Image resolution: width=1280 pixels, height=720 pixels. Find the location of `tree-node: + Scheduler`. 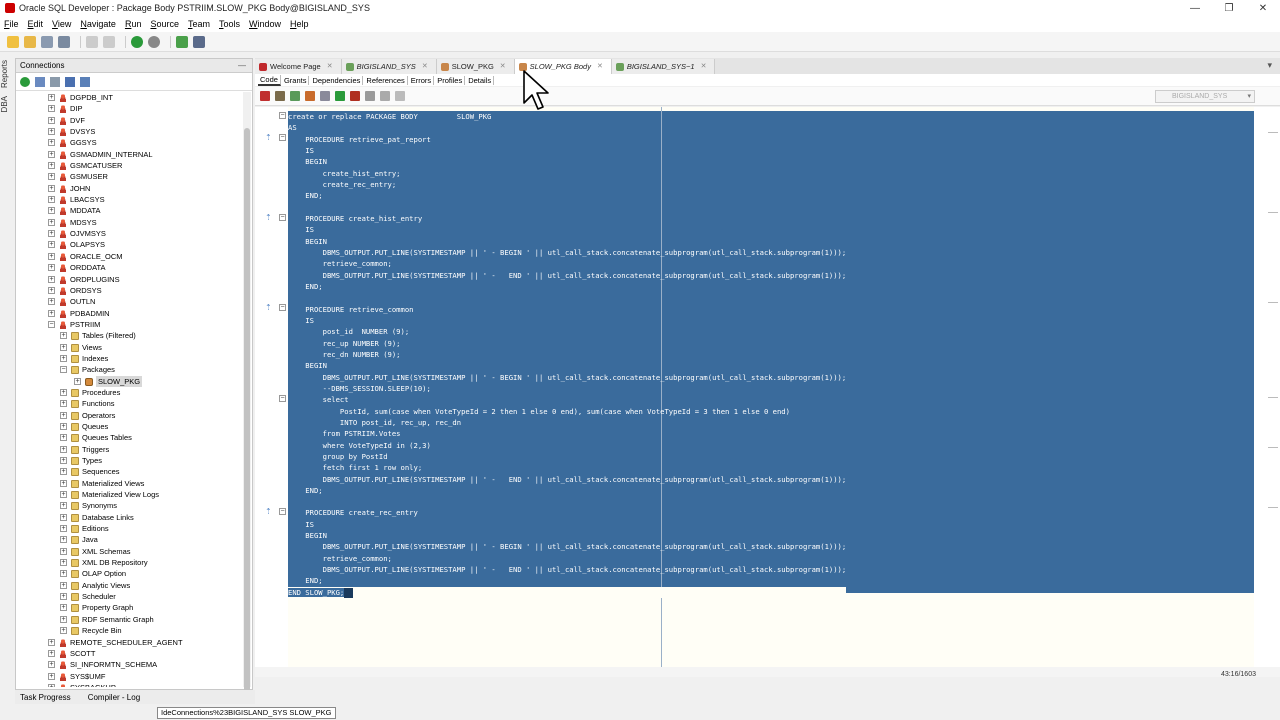

tree-node: + Scheduler is located at coordinates (130, 596).